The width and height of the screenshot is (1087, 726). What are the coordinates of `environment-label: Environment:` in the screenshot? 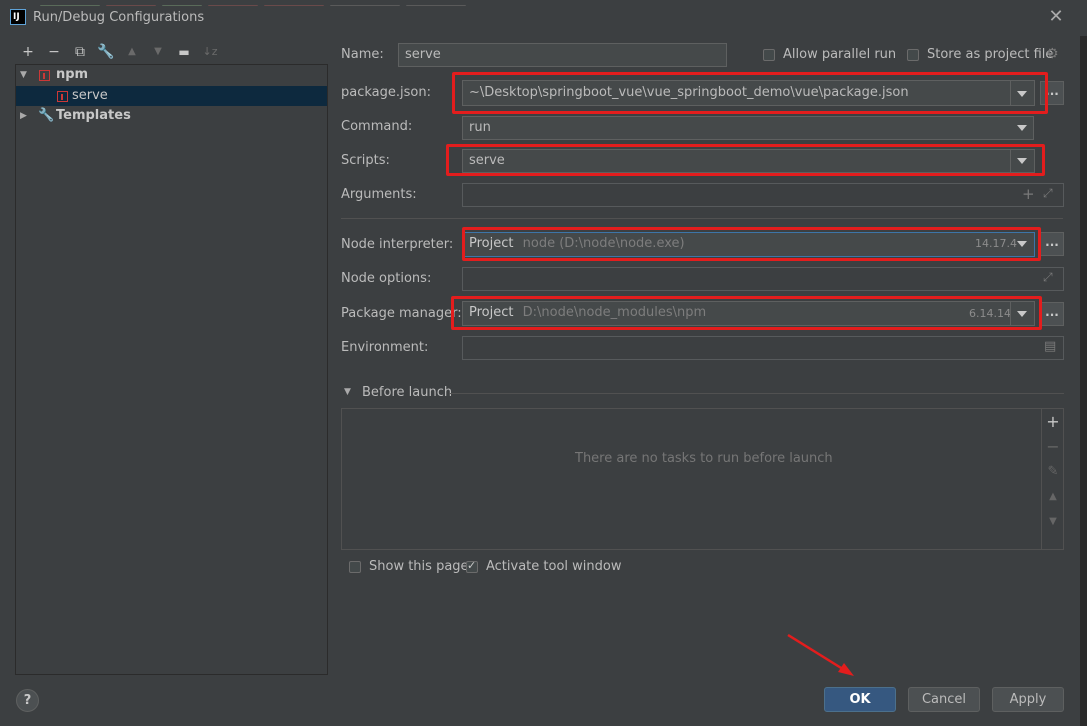 It's located at (385, 347).